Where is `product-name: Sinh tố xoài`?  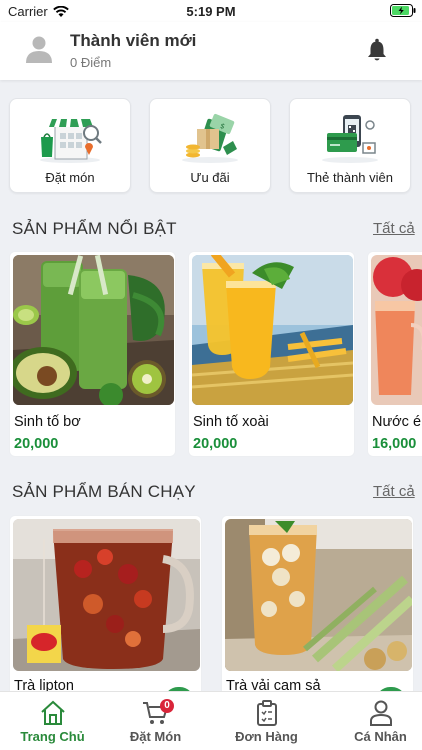 product-name: Sinh tố xoài is located at coordinates (231, 422).